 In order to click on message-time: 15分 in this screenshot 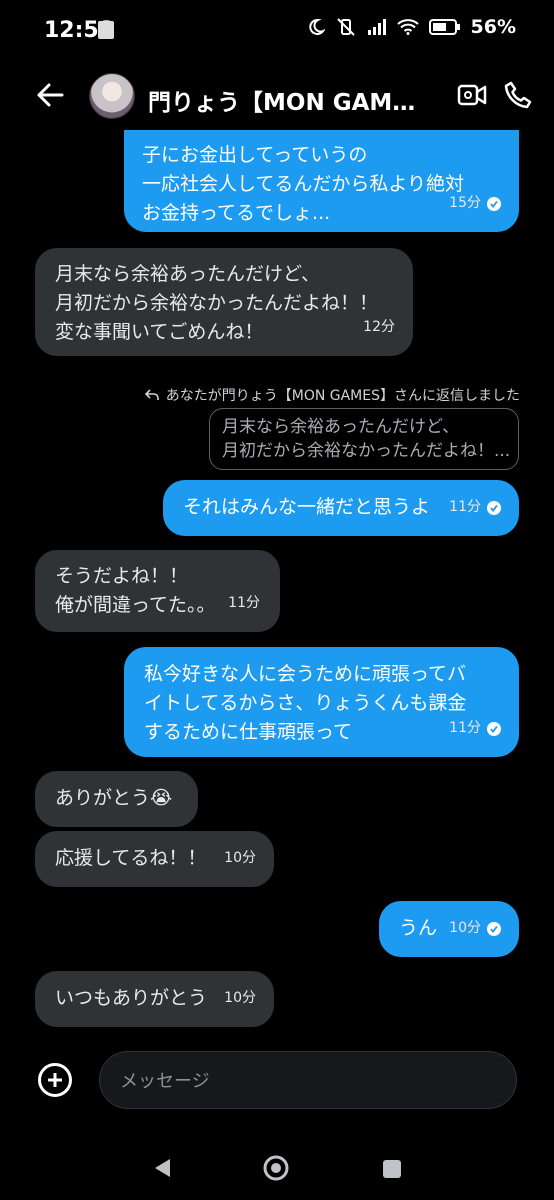, I will do `click(465, 203)`.